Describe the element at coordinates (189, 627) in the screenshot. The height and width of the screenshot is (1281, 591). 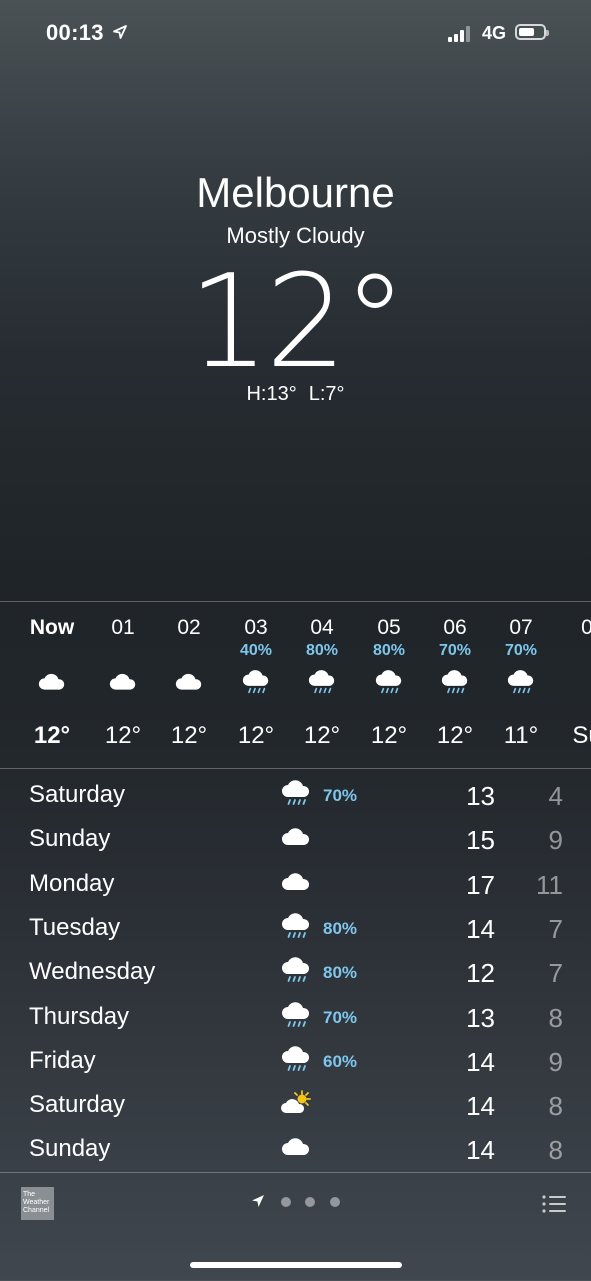
I see `hour-label: 02` at that location.